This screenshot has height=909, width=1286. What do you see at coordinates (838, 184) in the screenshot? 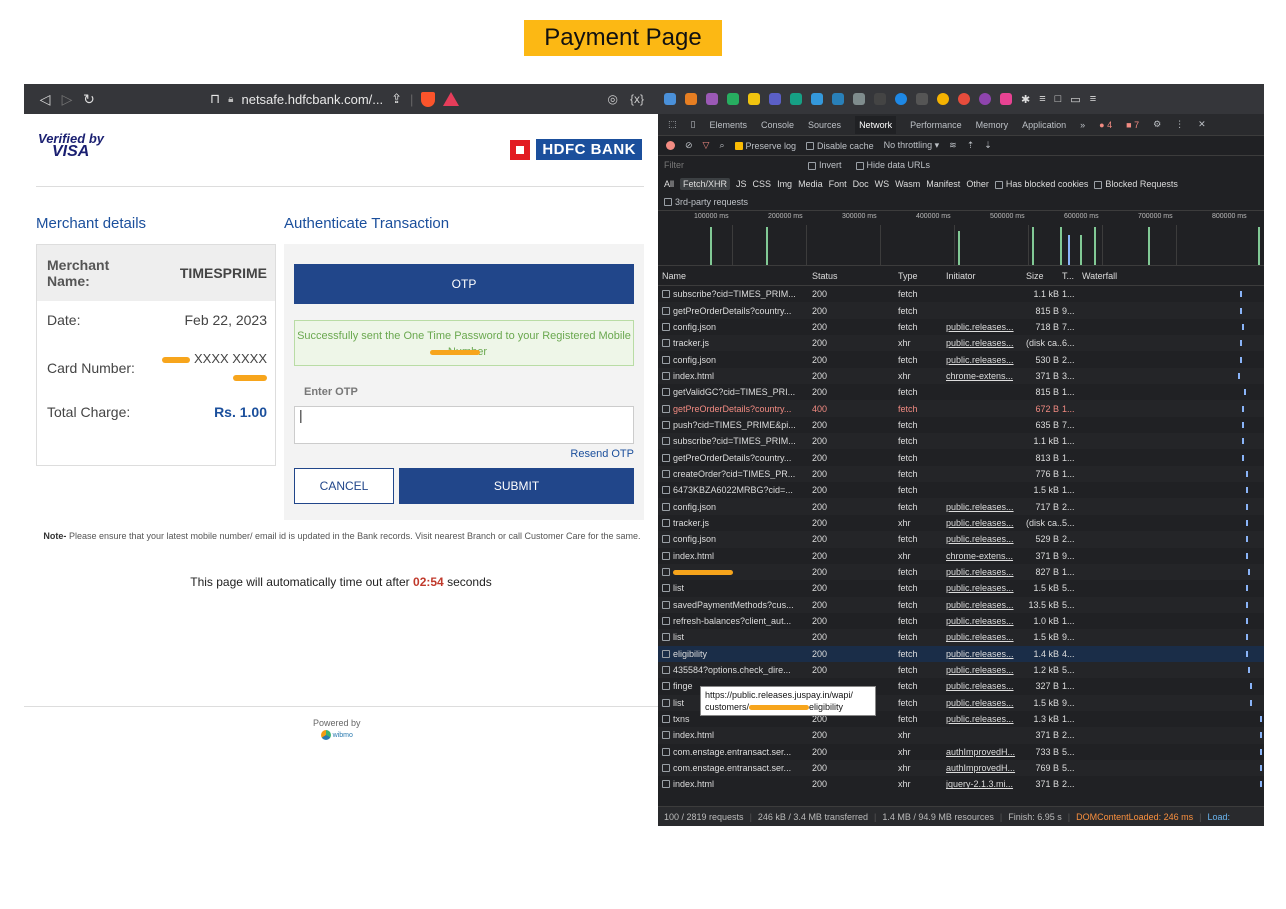
I see `type-filter-font: Font` at bounding box center [838, 184].